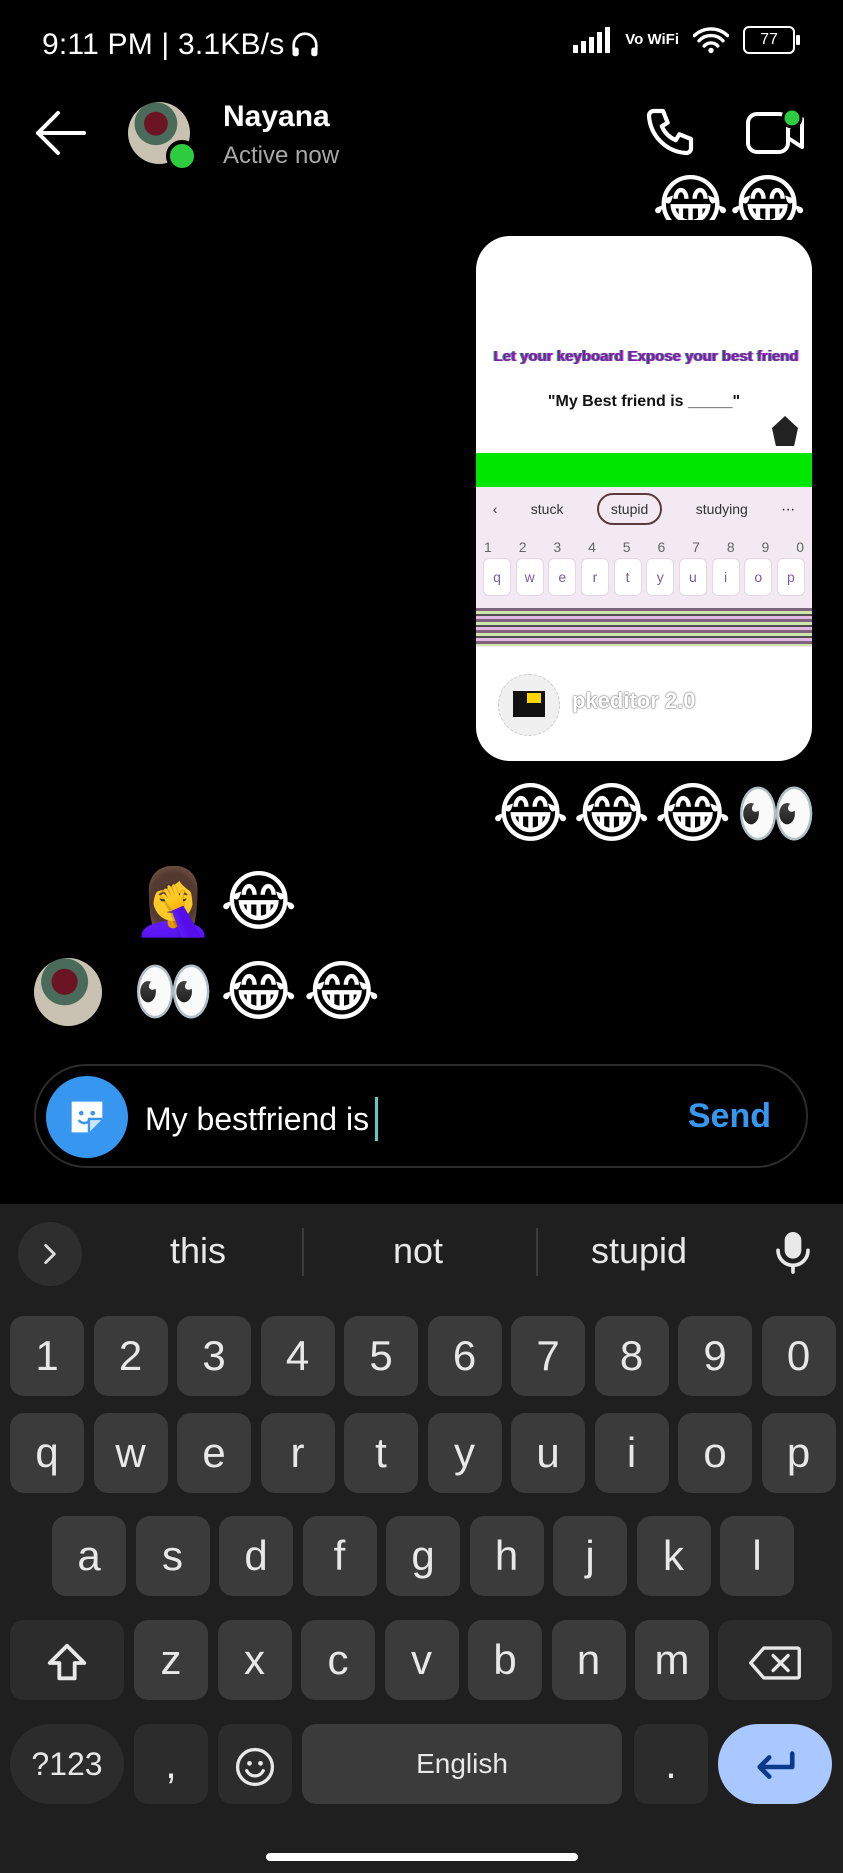 This screenshot has height=1873, width=843. I want to click on key-n: n, so click(588, 1660).